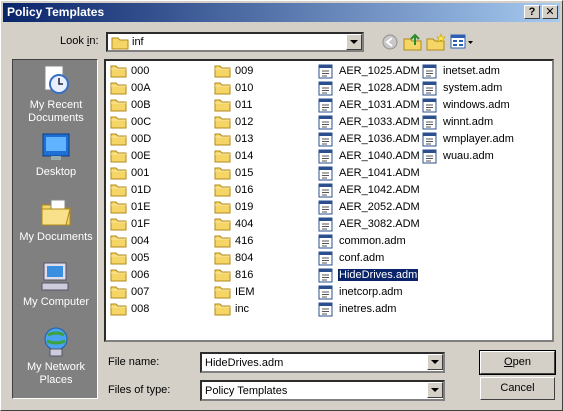  Describe the element at coordinates (158, 156) in the screenshot. I see `folder-item: 00E` at that location.